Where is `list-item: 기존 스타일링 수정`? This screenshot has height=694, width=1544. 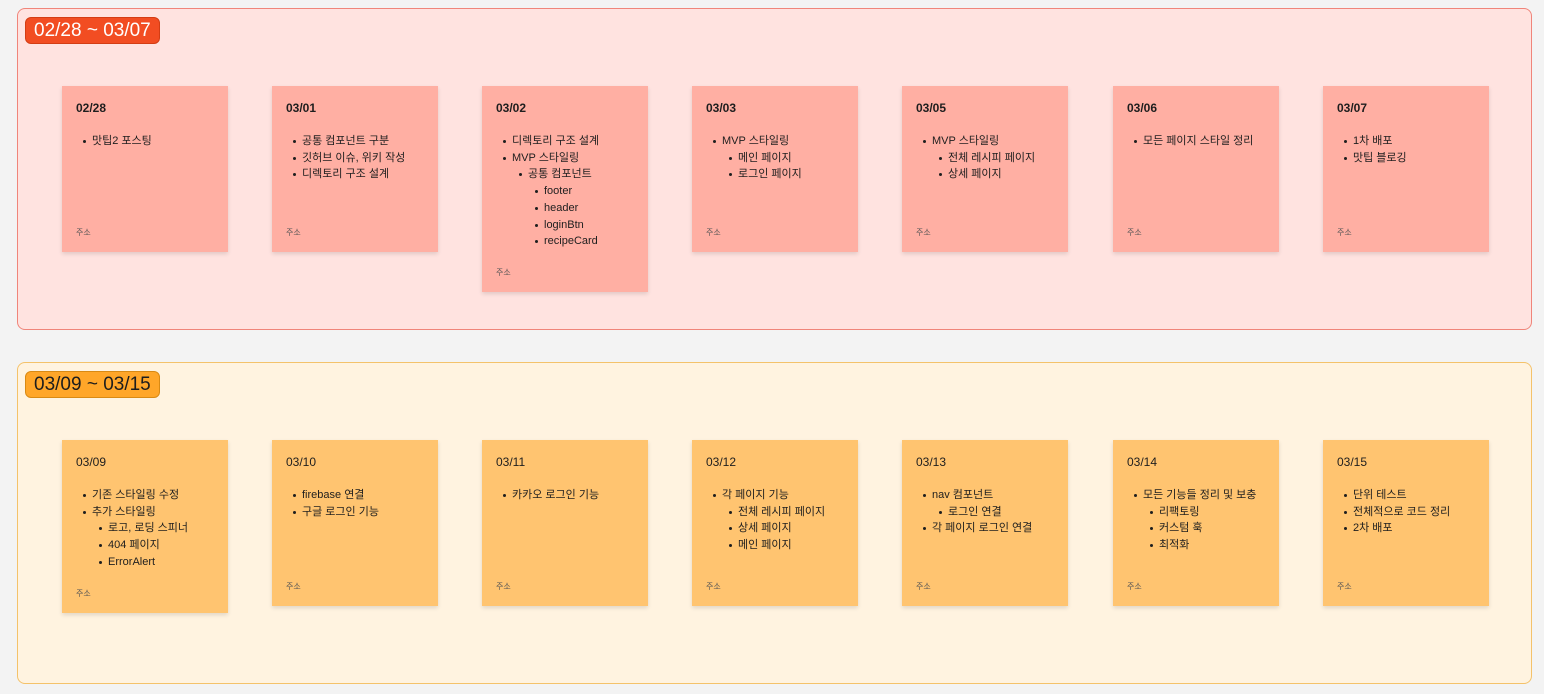
list-item: 기존 스타일링 수정 is located at coordinates (148, 495).